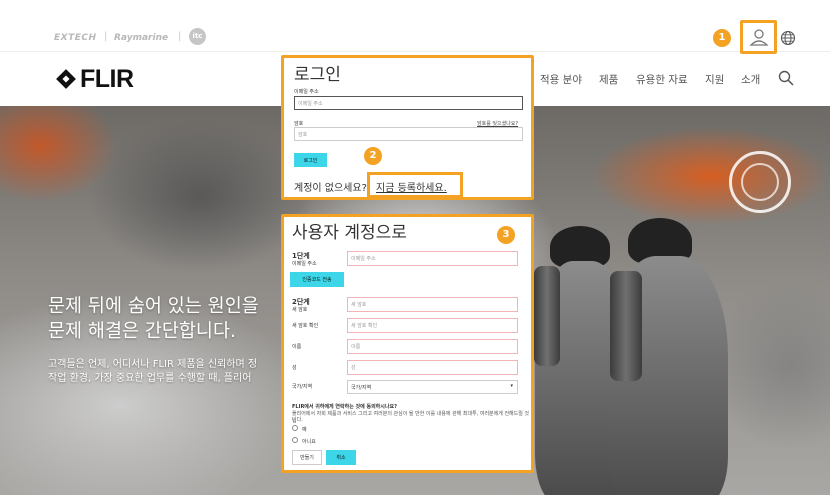 The height and width of the screenshot is (495, 830). What do you see at coordinates (432, 304) in the screenshot?
I see `new-password-input: 새 암호` at bounding box center [432, 304].